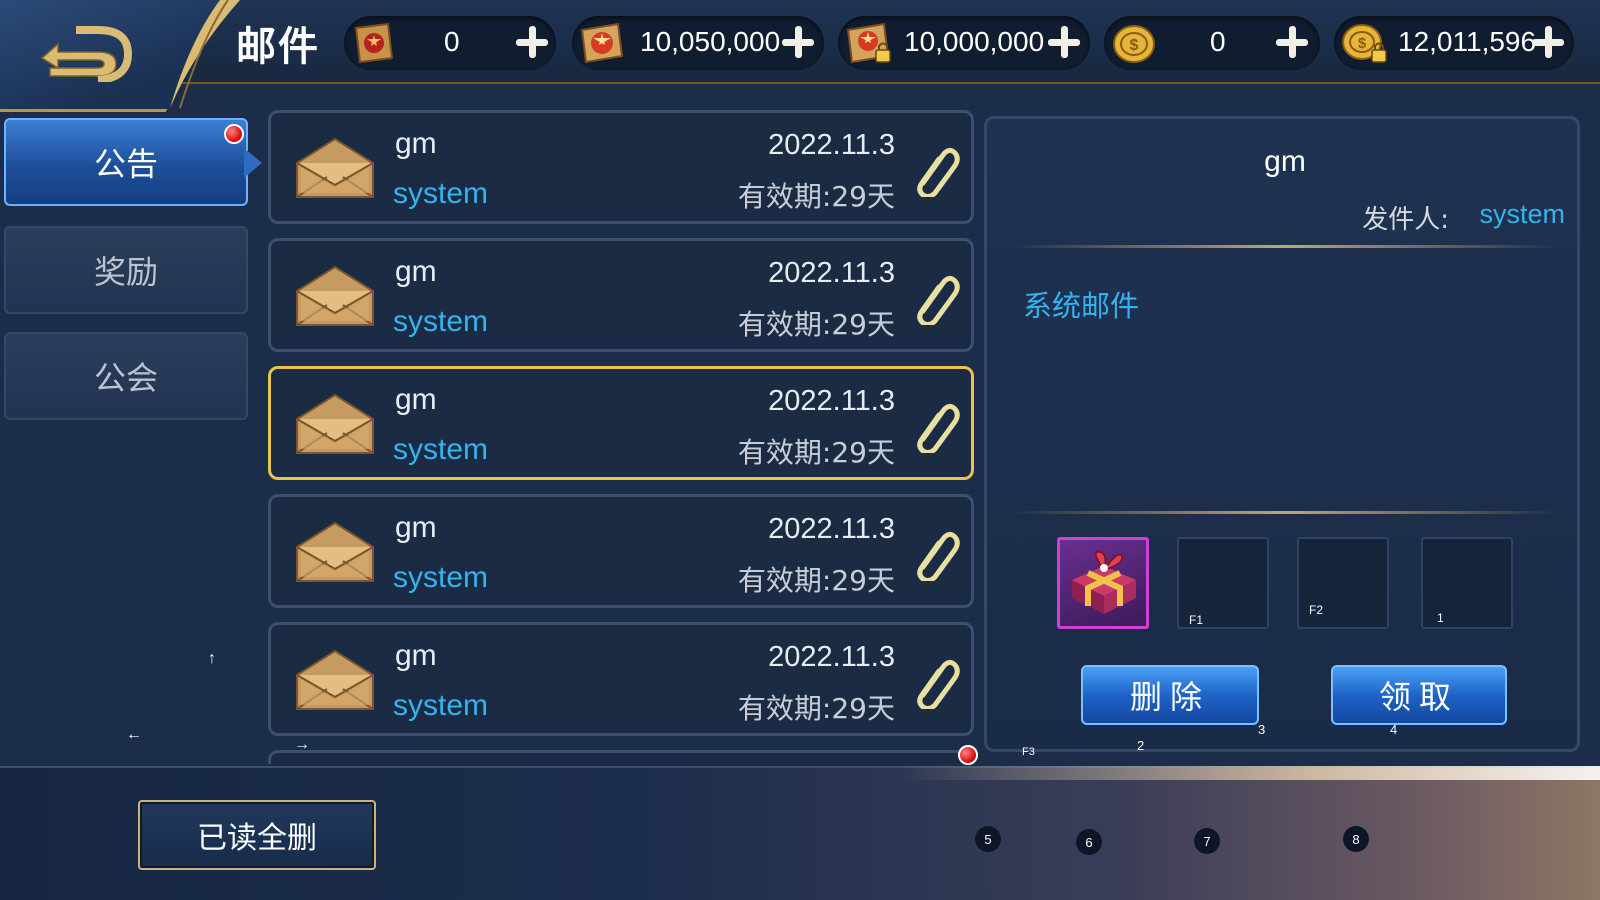  Describe the element at coordinates (868, 43) in the screenshot. I see `locked-star-scroll-icon` at that location.